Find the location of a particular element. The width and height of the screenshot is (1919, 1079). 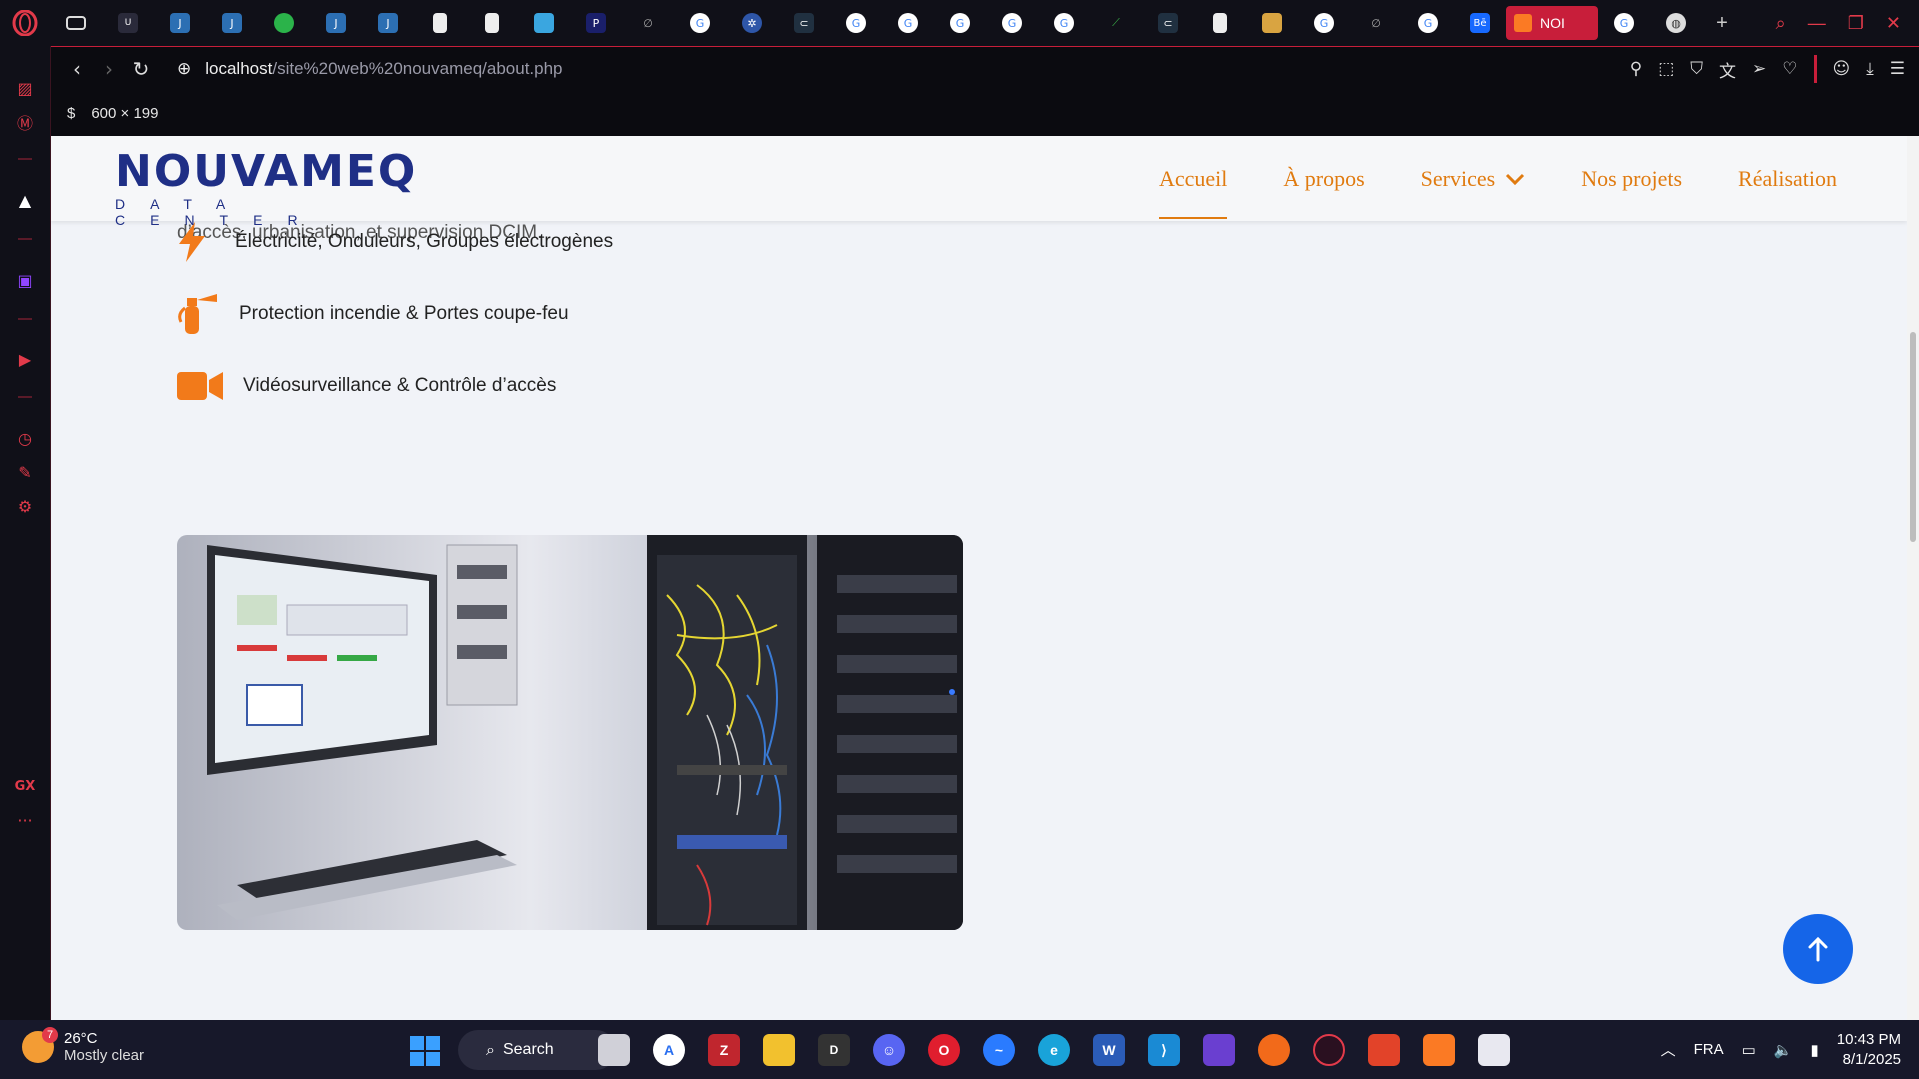

nav-nos-projets: Nos projets is located at coordinates (1631, 178).